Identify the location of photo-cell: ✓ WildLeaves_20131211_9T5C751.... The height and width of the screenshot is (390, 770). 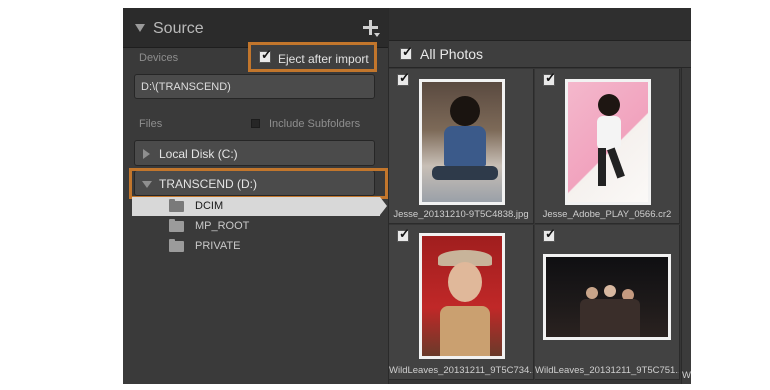
(607, 302).